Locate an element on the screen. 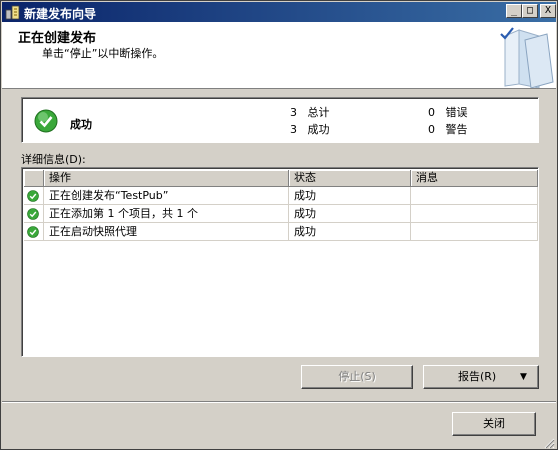  row-action: 正在创建发布“TestPub” is located at coordinates (166, 196).